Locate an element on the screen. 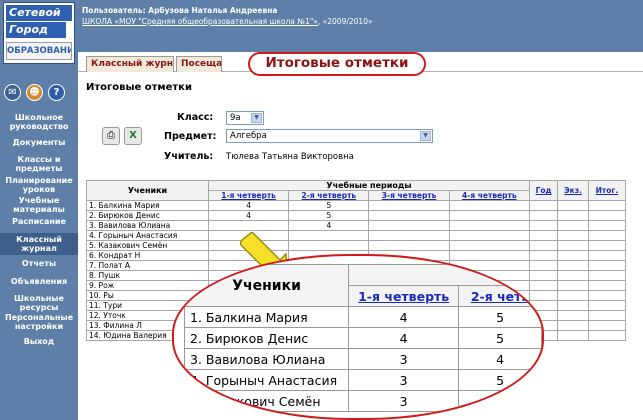  exam-header: Экз. is located at coordinates (573, 190).